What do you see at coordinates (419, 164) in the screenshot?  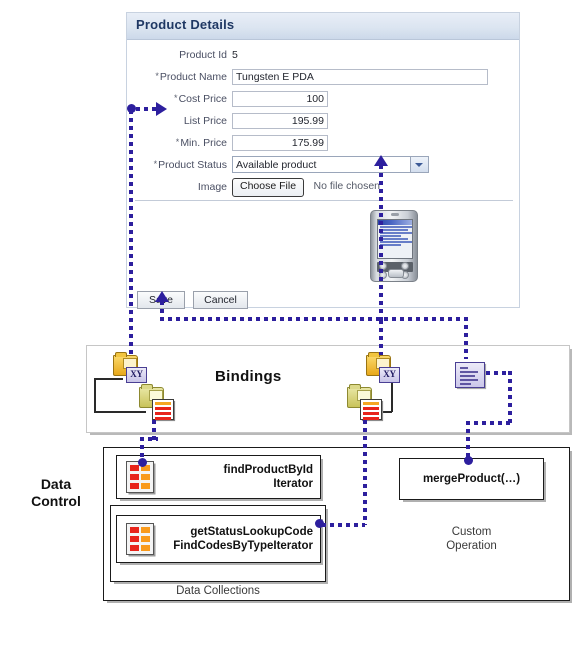 I see `chevron-down-icon` at bounding box center [419, 164].